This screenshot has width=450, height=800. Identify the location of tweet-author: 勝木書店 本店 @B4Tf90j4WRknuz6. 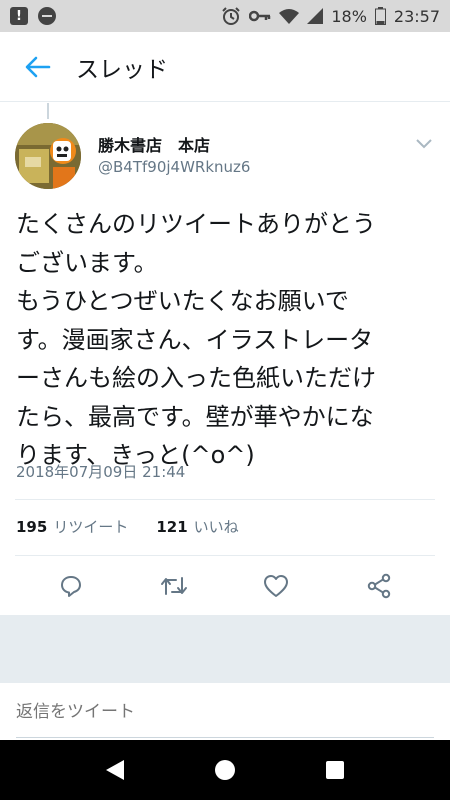
(225, 158).